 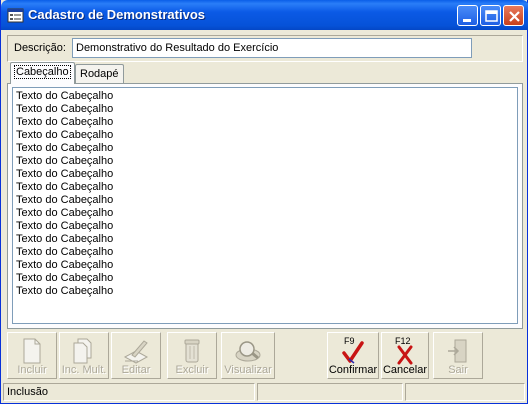 I want to click on cancelar-button: F12 Cancelar, so click(x=405, y=355).